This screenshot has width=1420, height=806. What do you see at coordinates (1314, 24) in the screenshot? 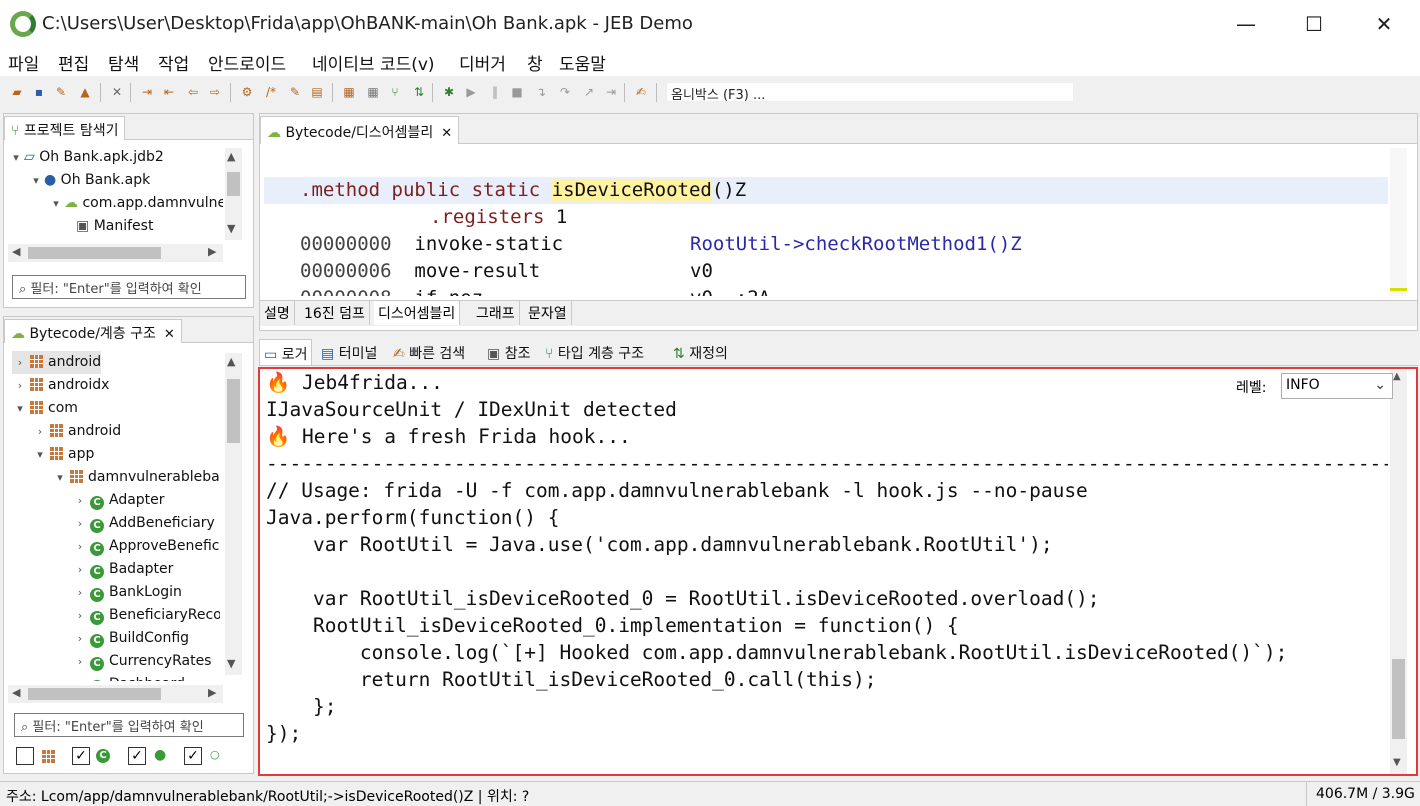
I see `maximize-button: ☐` at bounding box center [1314, 24].